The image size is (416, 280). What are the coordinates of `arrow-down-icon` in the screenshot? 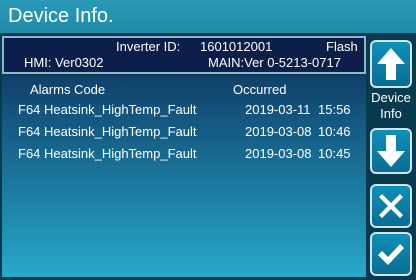 It's located at (391, 151).